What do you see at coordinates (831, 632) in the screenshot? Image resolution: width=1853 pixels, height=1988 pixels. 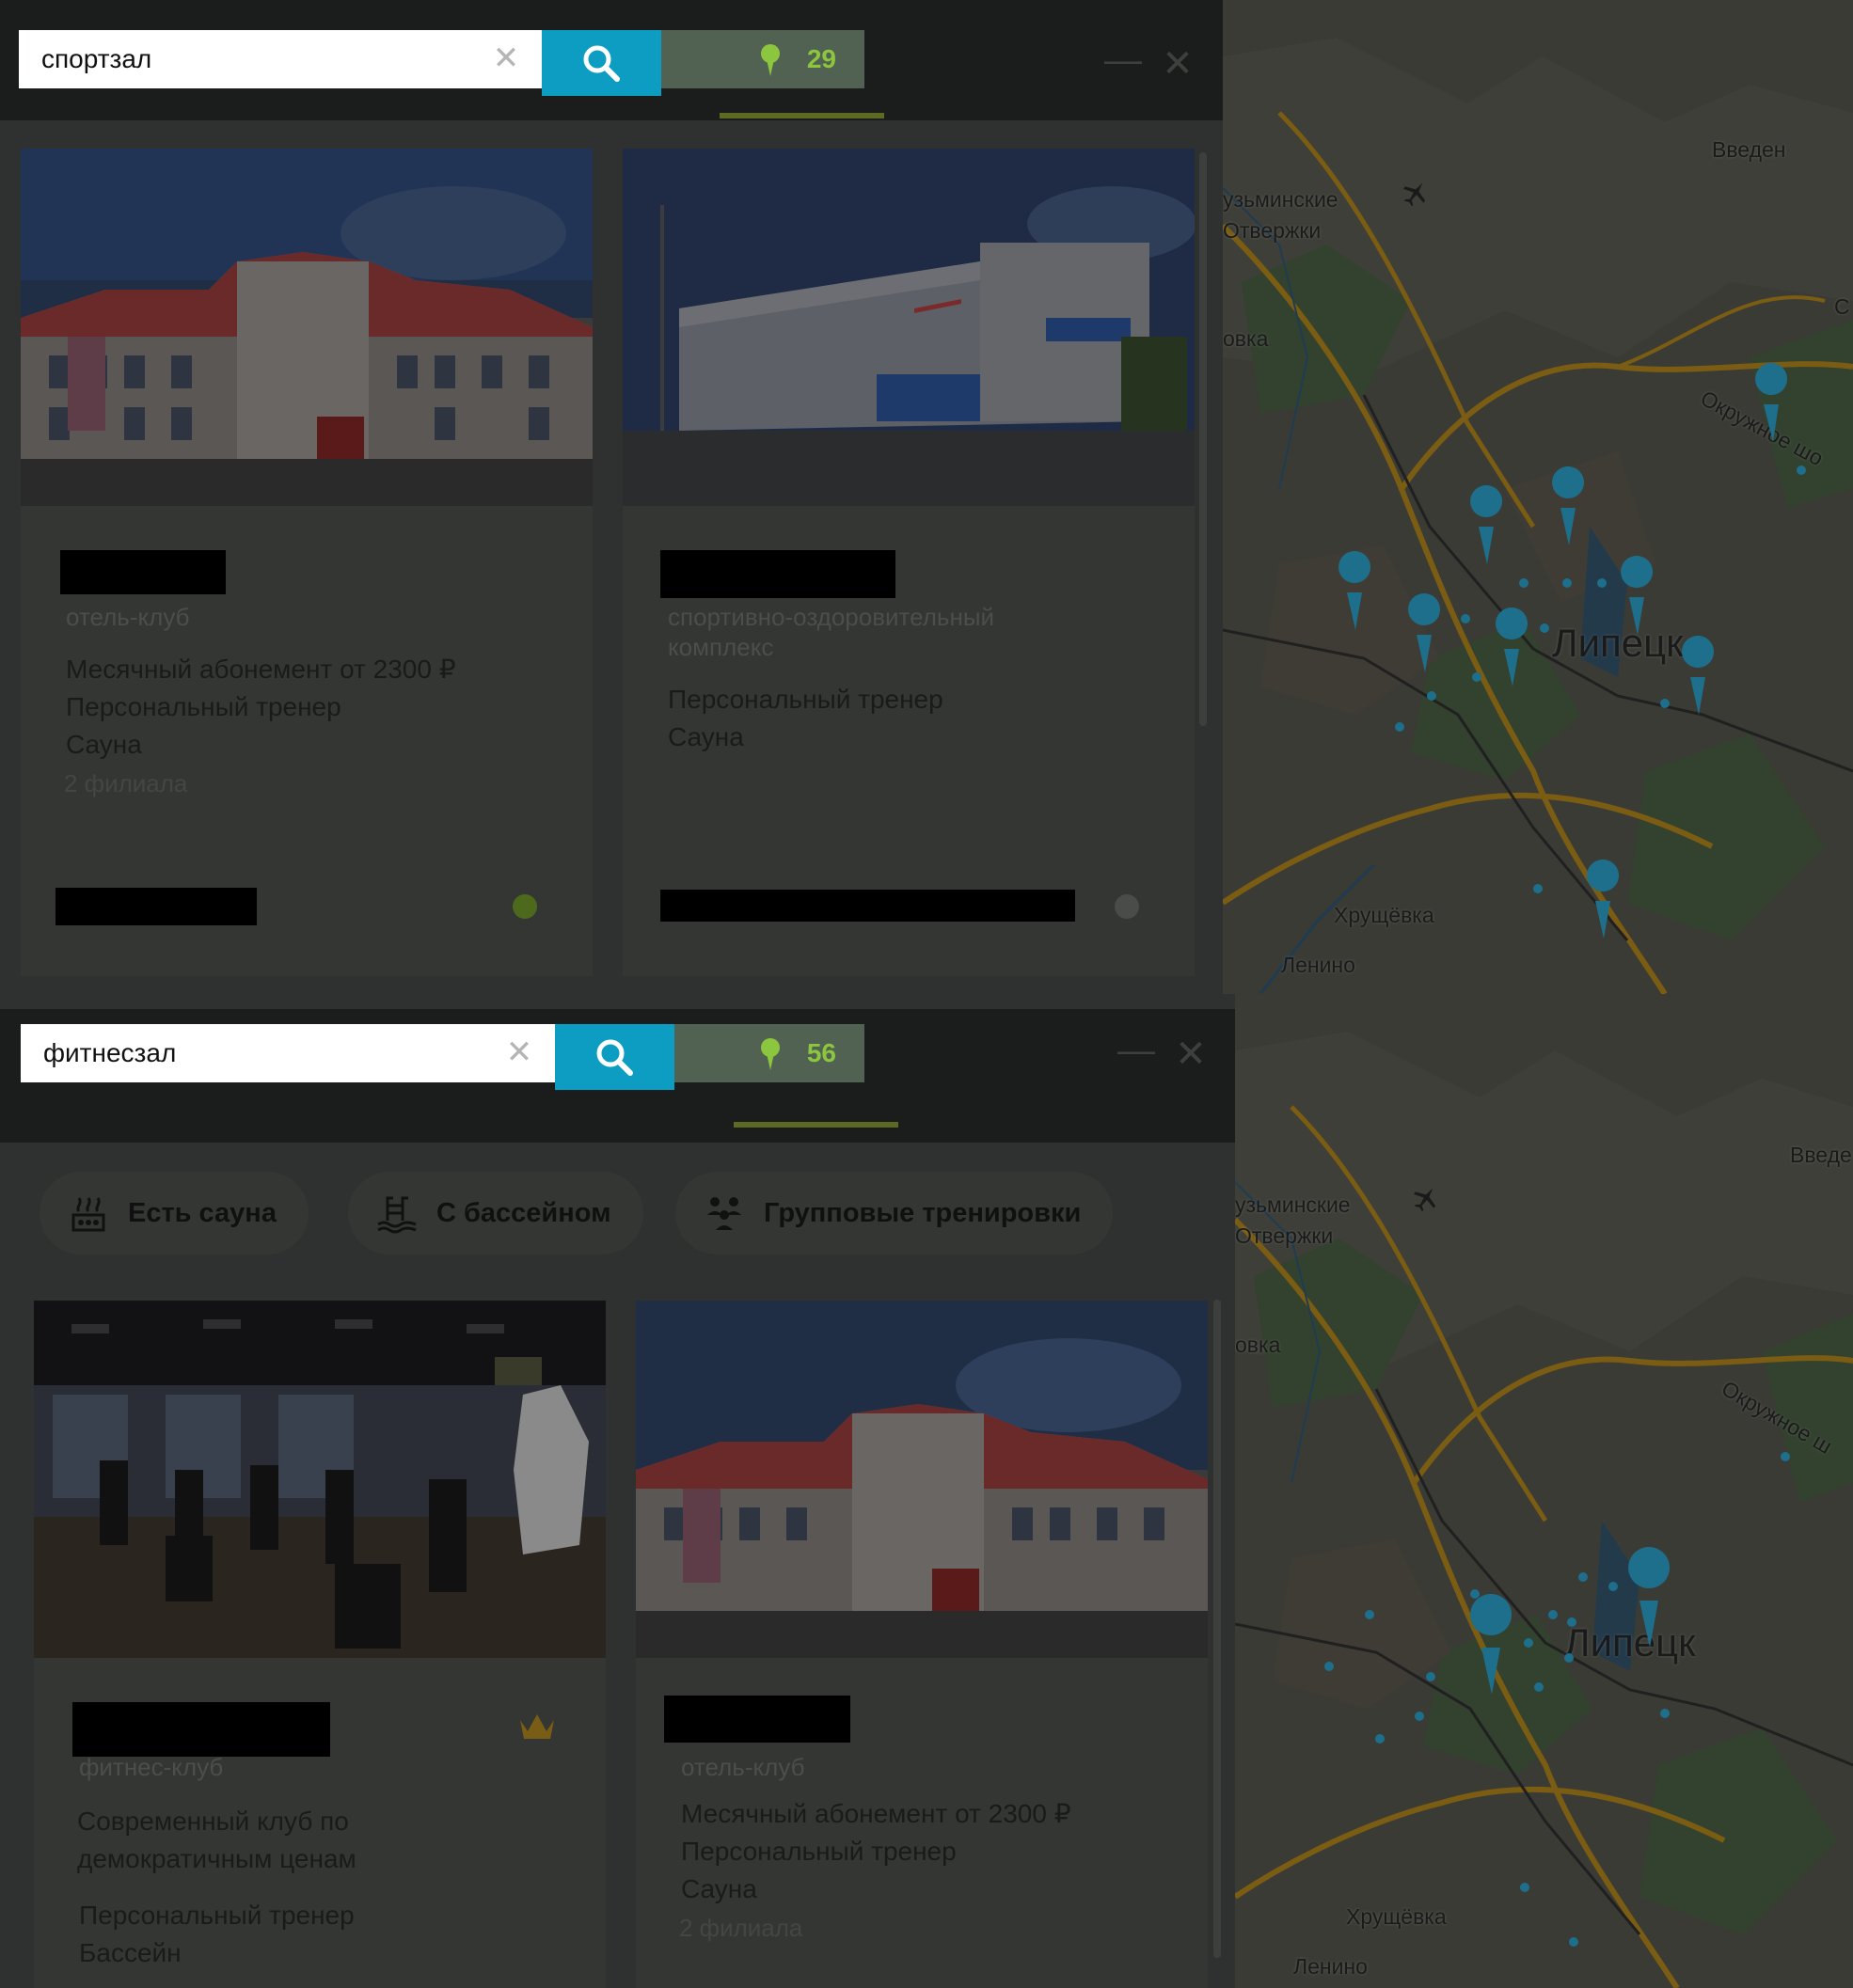 I see `card-category: спортивно-оздоровительный комплекс` at bounding box center [831, 632].